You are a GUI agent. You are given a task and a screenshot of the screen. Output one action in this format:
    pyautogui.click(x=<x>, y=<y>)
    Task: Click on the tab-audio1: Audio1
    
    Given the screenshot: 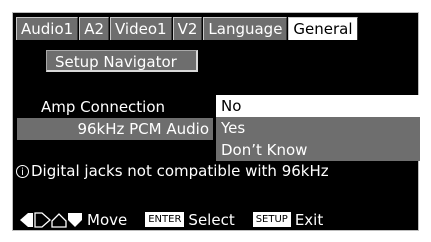 What is the action you would take?
    pyautogui.click(x=47, y=28)
    